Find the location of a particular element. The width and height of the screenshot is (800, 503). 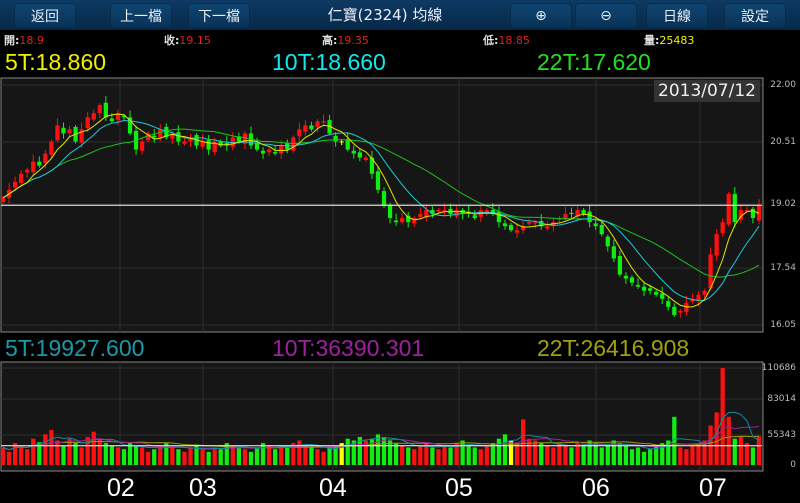

month-label: 02 is located at coordinates (121, 488).